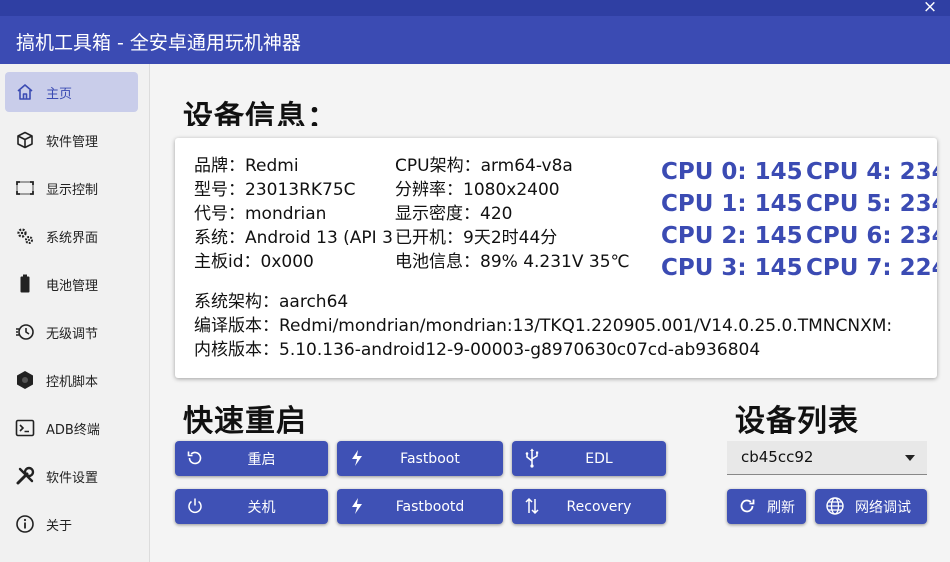  Describe the element at coordinates (420, 458) in the screenshot. I see `fastboot-button: Fastboot` at that location.